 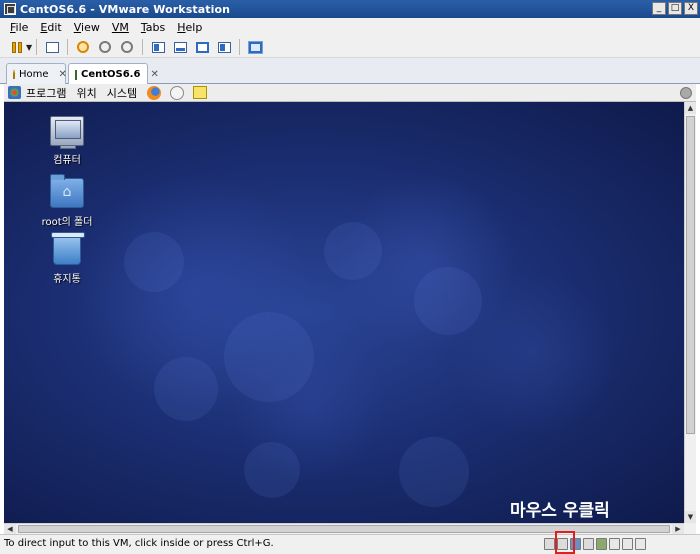 I want to click on hard-disk-icon, so click(x=549, y=544).